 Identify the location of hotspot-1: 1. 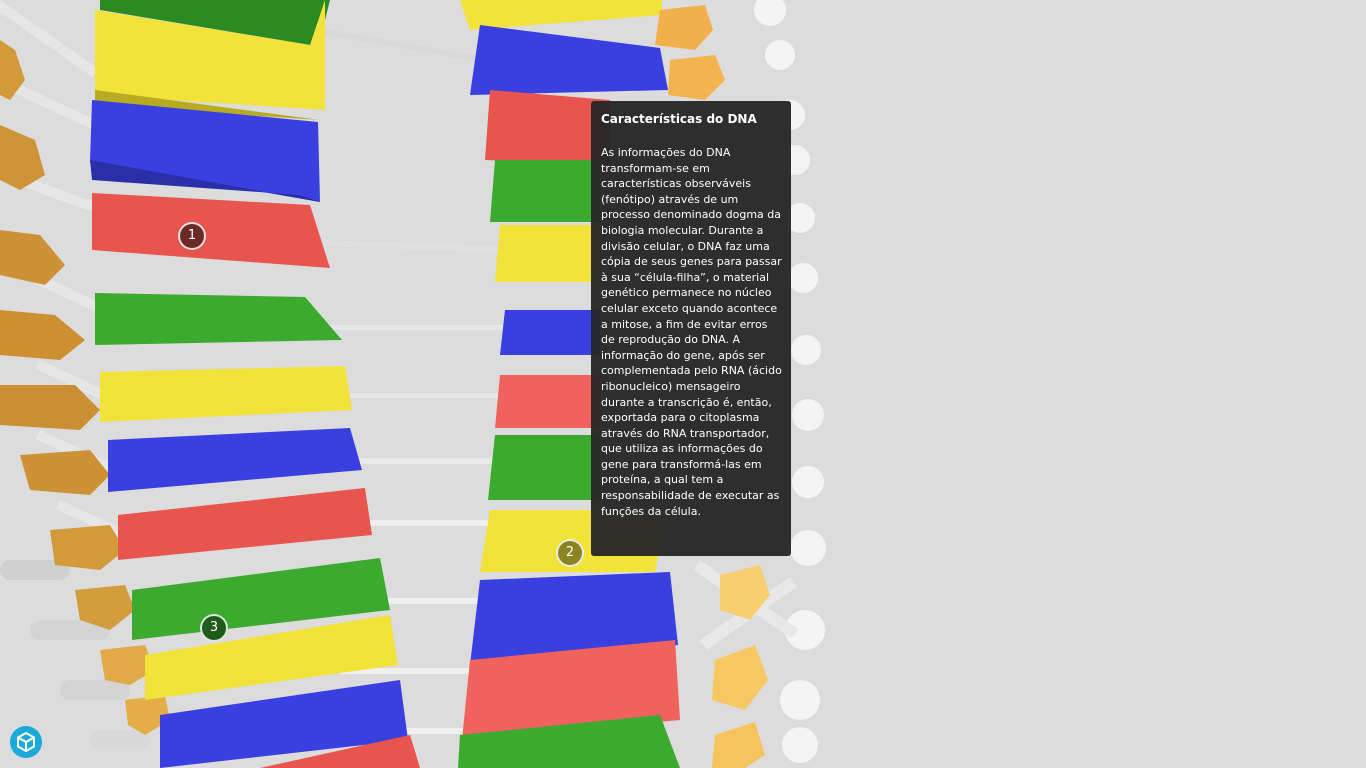
(192, 236).